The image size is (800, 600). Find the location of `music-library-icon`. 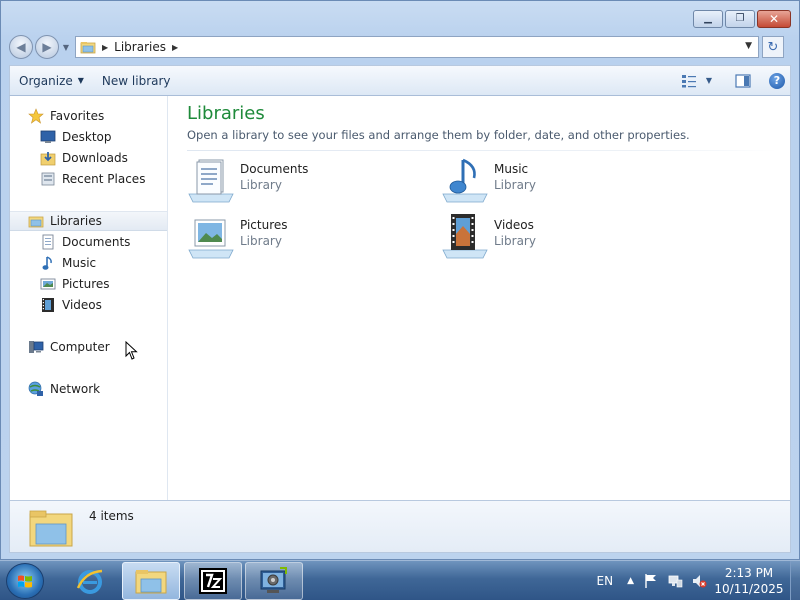

music-library-icon is located at coordinates (465, 180).